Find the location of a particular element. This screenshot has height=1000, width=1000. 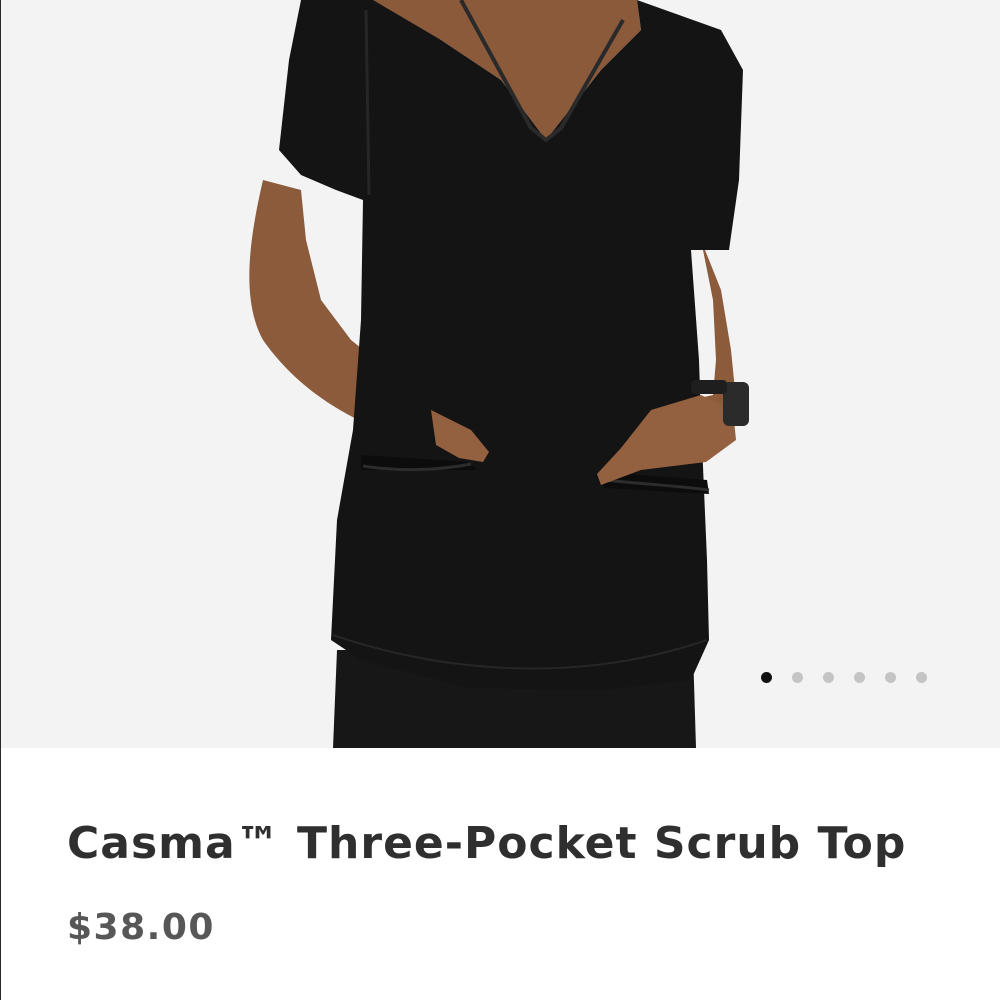

carousel-dots is located at coordinates (844, 677).